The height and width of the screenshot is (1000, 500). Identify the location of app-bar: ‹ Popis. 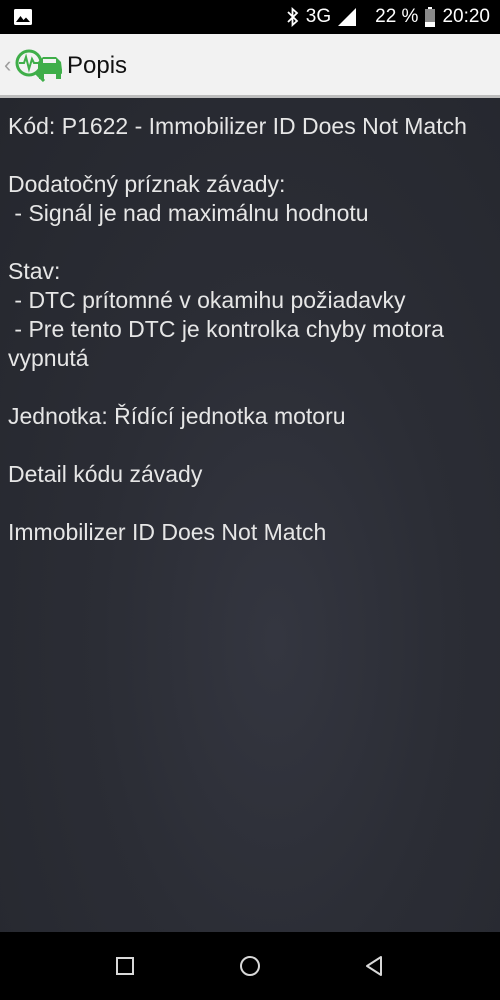
(250, 66).